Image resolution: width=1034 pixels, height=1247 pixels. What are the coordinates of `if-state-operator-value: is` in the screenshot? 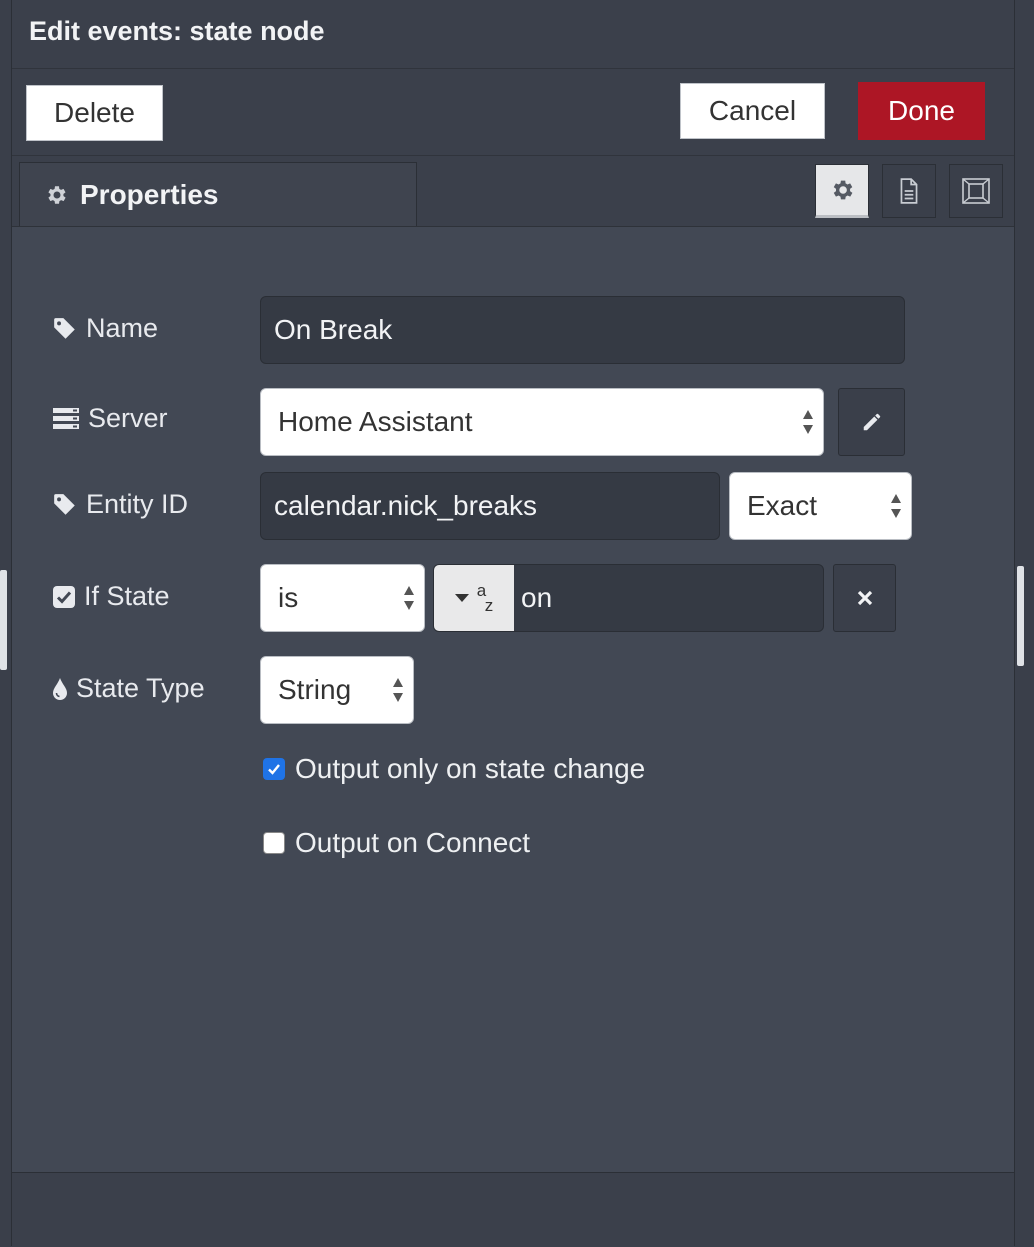 It's located at (288, 597).